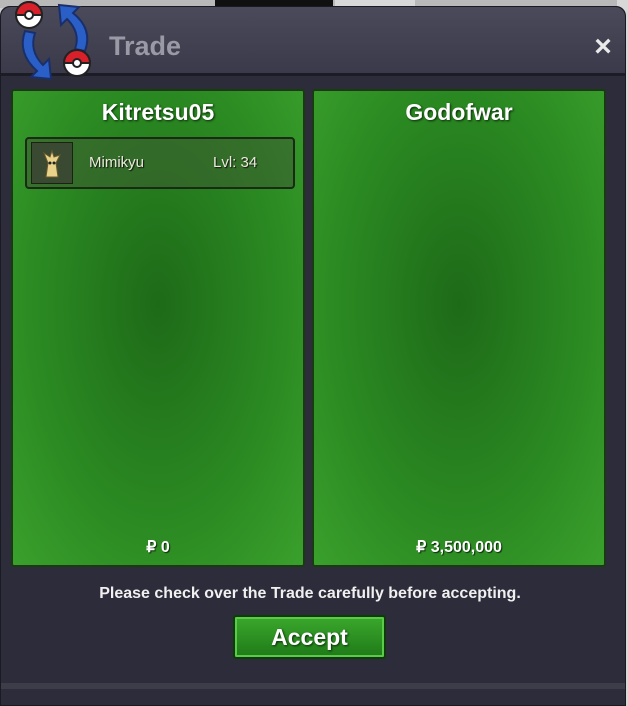 Image resolution: width=628 pixels, height=706 pixels. I want to click on left-money-amount: ₽ 0, so click(158, 547).